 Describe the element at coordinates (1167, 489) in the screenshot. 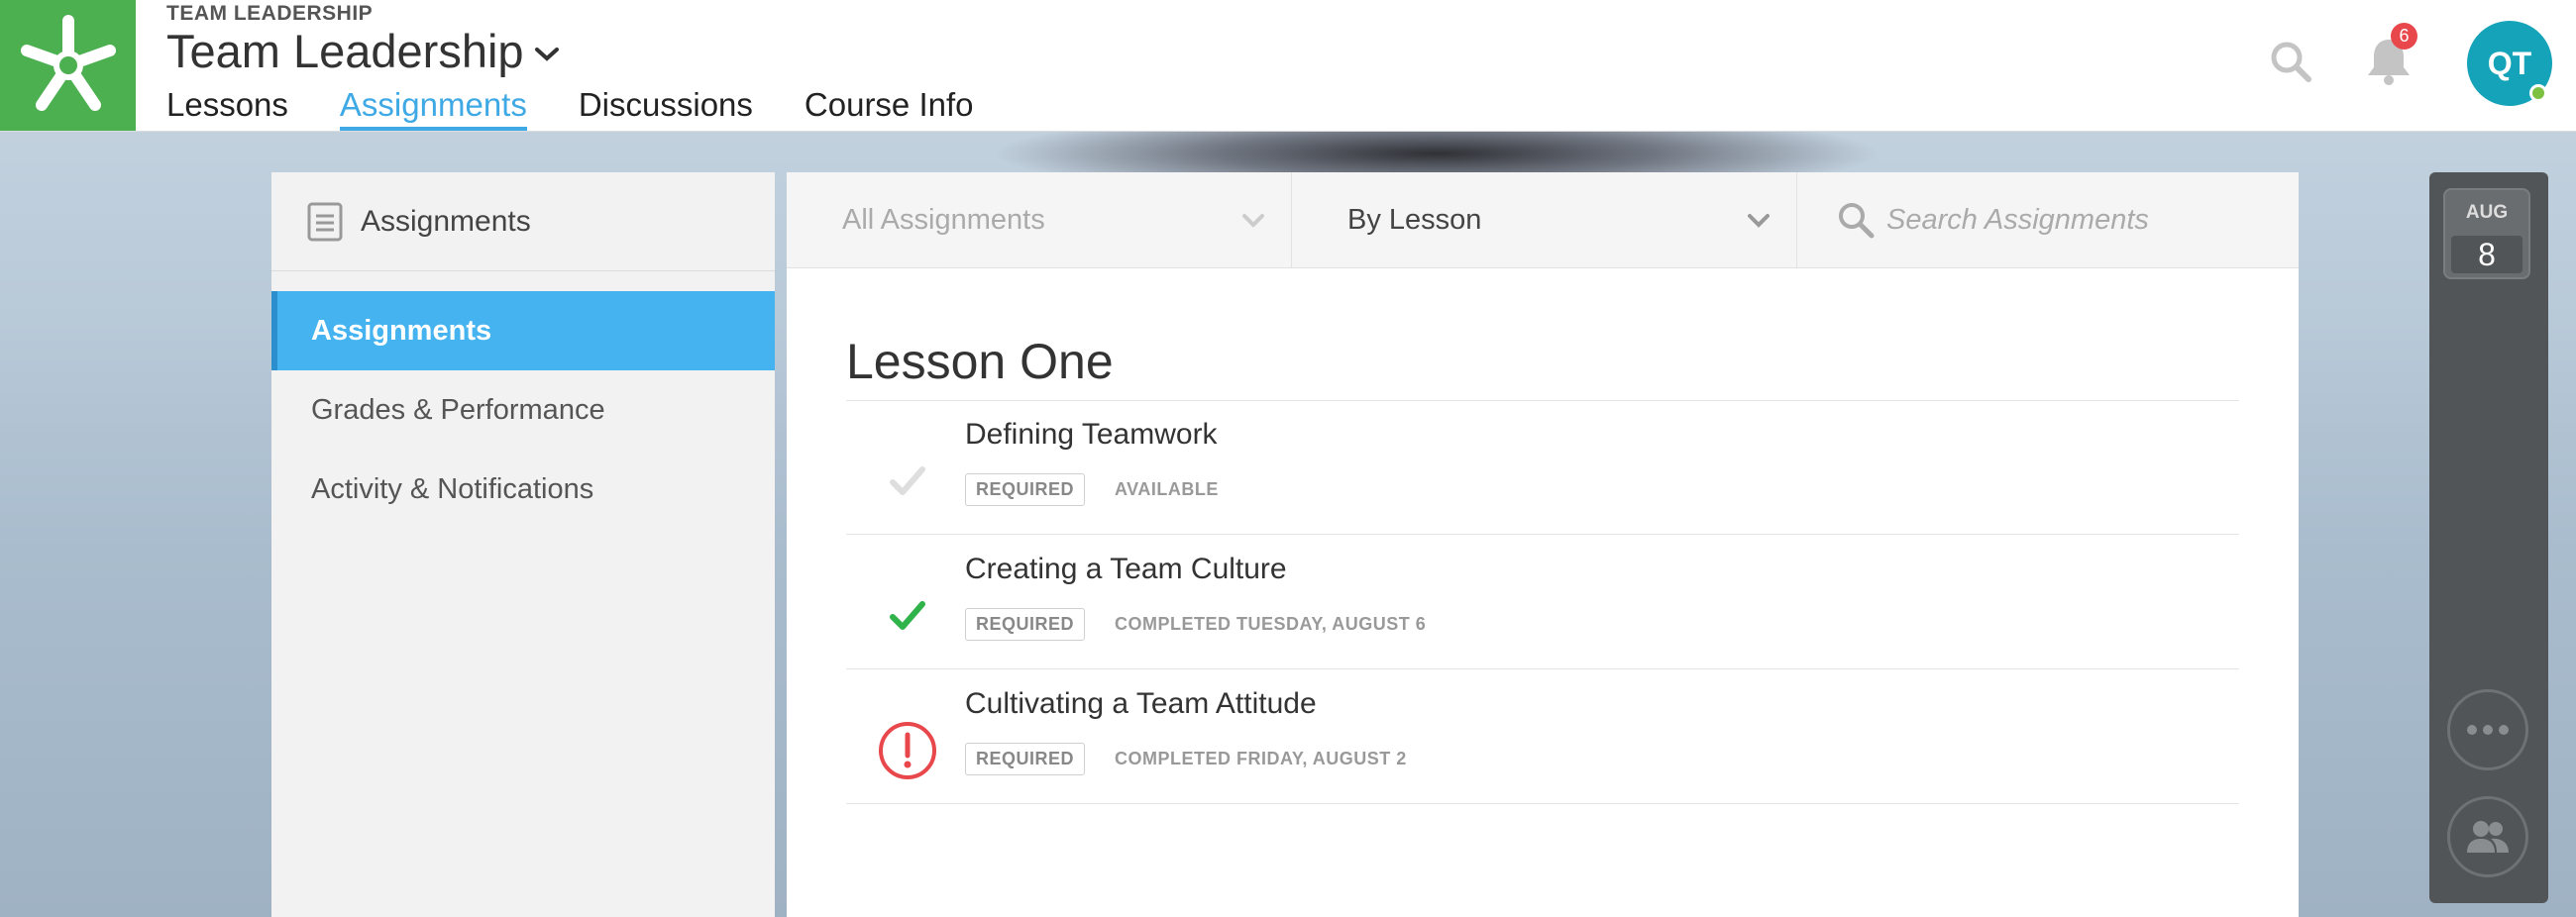

I see `assignment-status: AVAILABLE` at that location.